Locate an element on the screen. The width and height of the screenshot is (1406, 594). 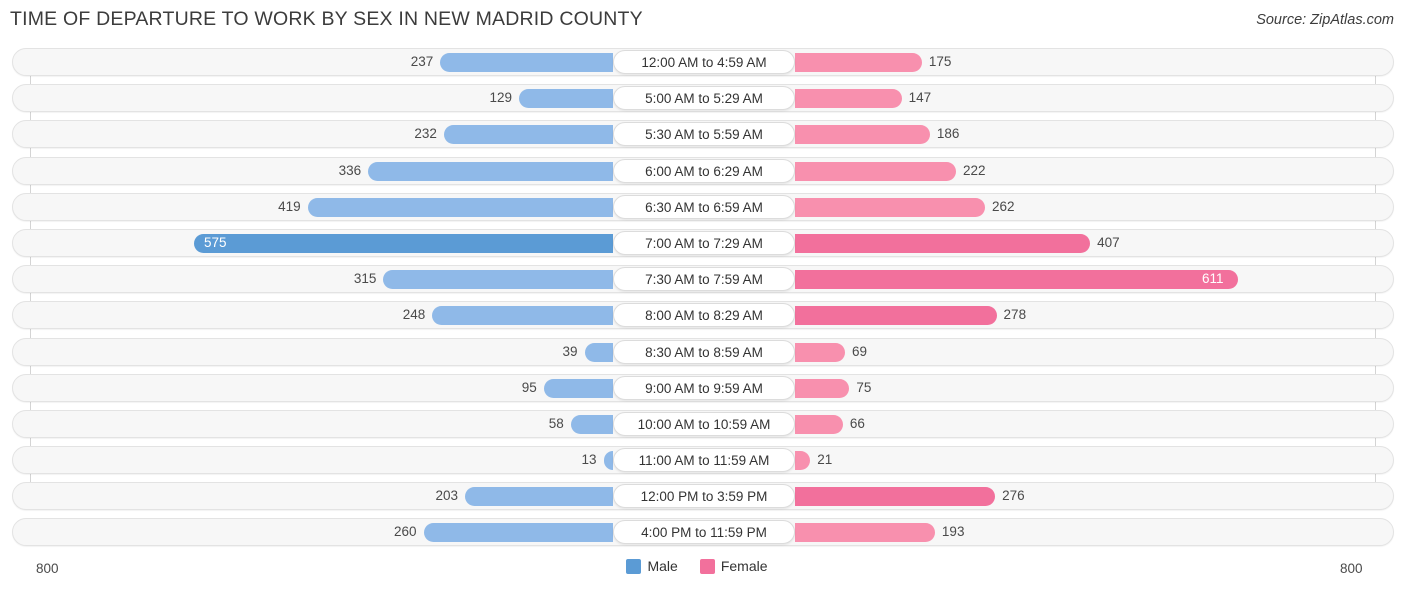
value-female: 276 is located at coordinates (1013, 496).